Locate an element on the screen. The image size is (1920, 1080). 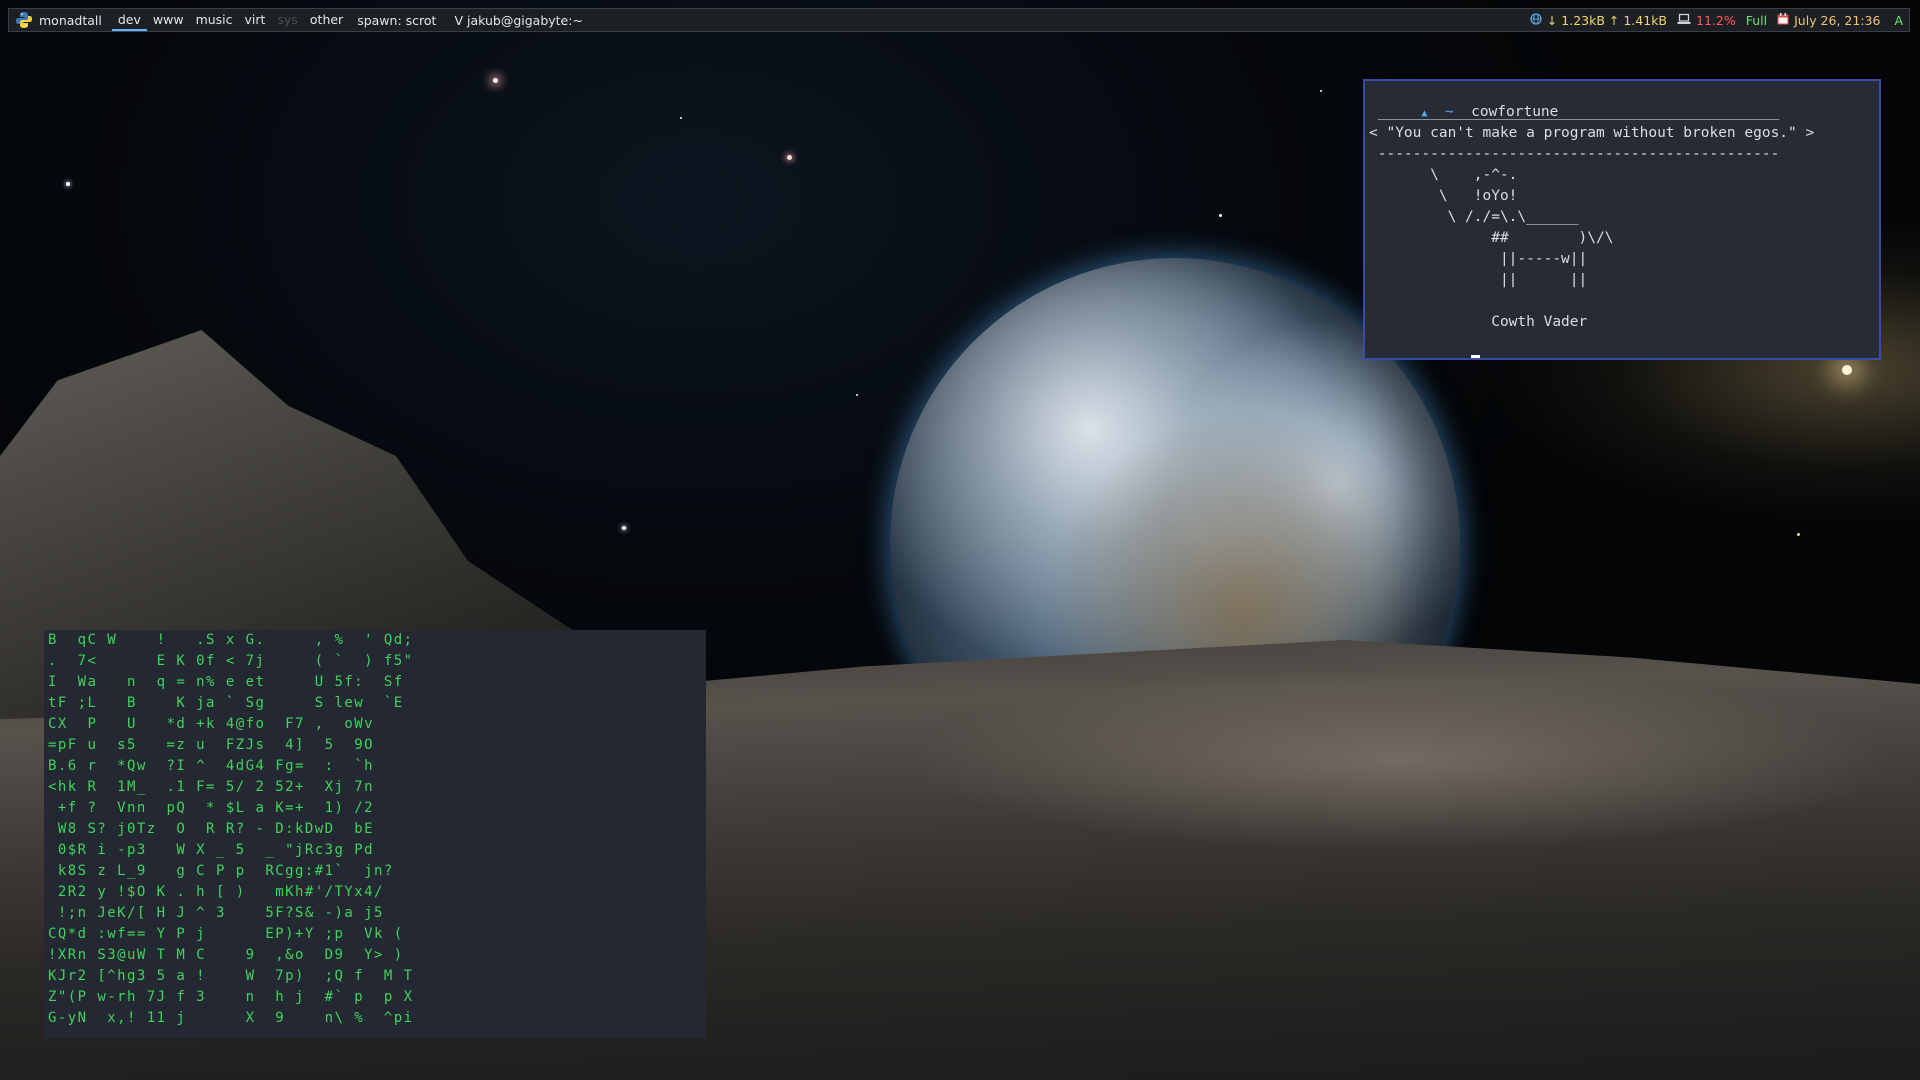
clock-widget: July 26, 21:36 is located at coordinates (1829, 20).